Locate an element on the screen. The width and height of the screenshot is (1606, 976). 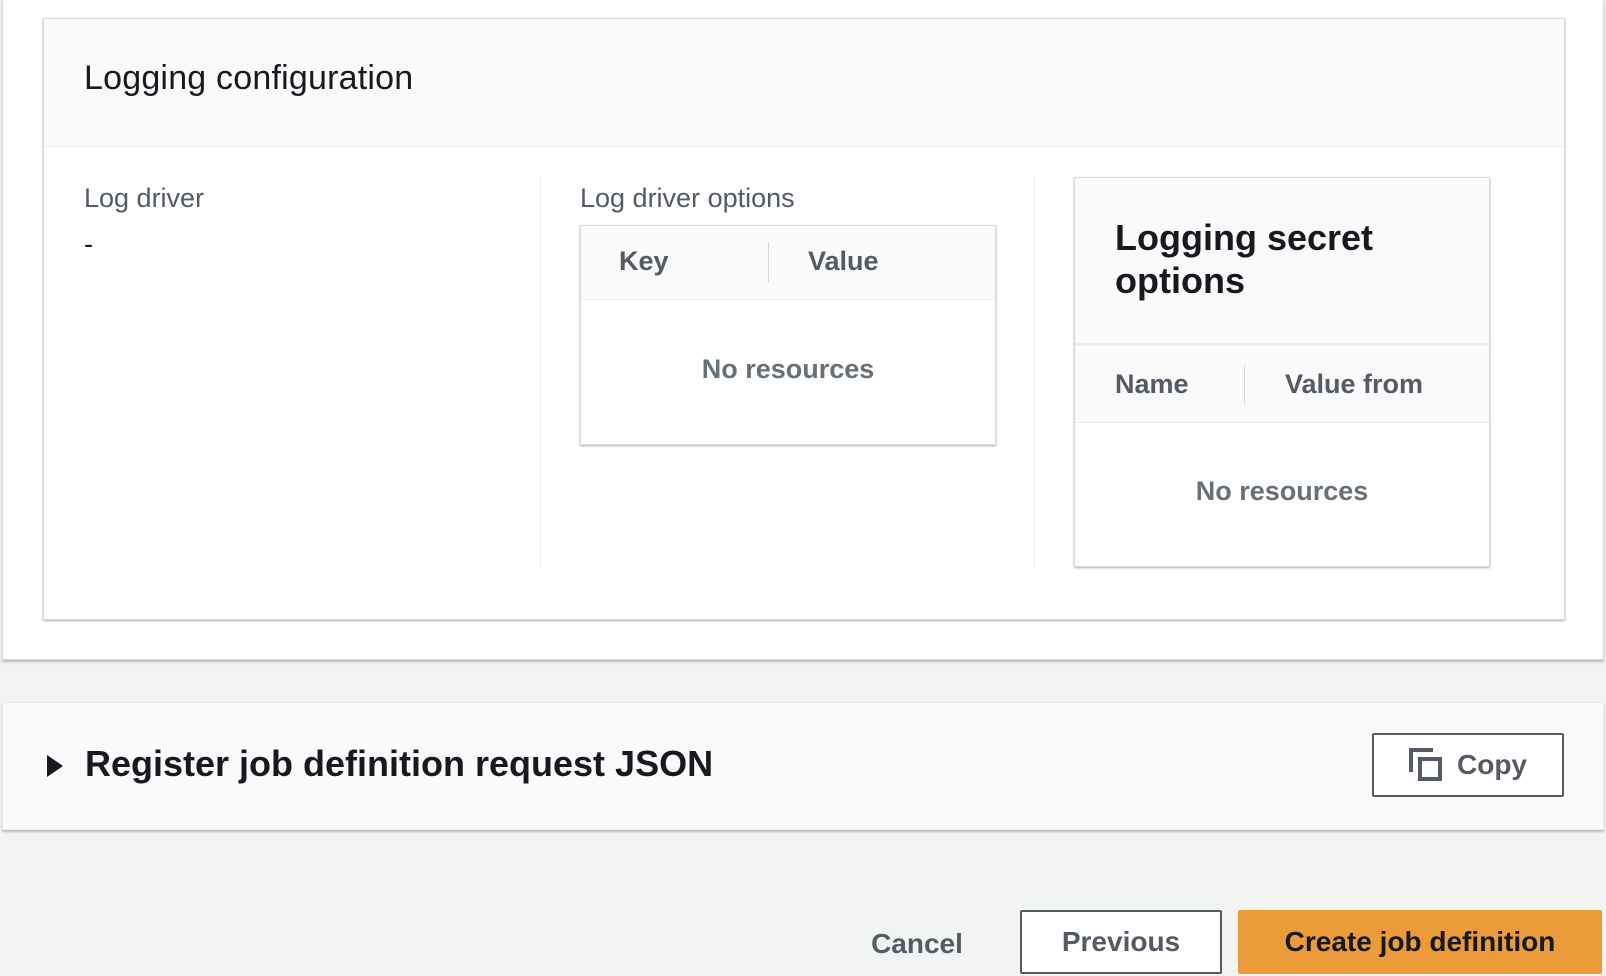
log-driver-label: Log driver is located at coordinates (144, 198).